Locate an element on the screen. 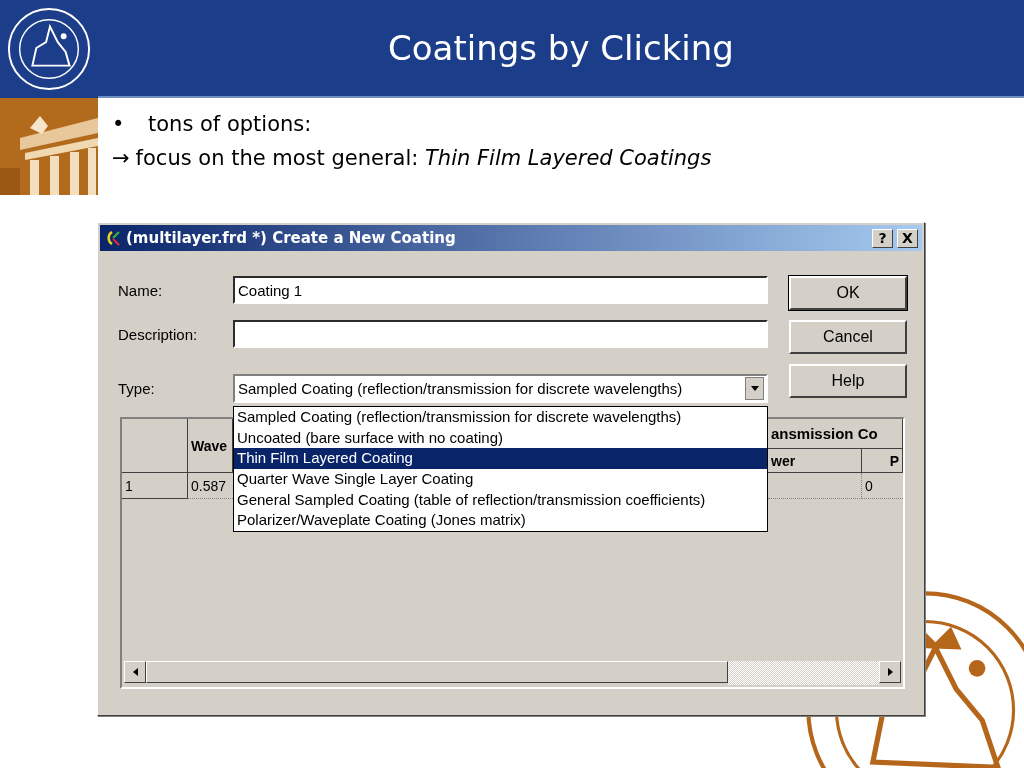 The width and height of the screenshot is (1024, 768). left-arrow-icon is located at coordinates (135, 672).